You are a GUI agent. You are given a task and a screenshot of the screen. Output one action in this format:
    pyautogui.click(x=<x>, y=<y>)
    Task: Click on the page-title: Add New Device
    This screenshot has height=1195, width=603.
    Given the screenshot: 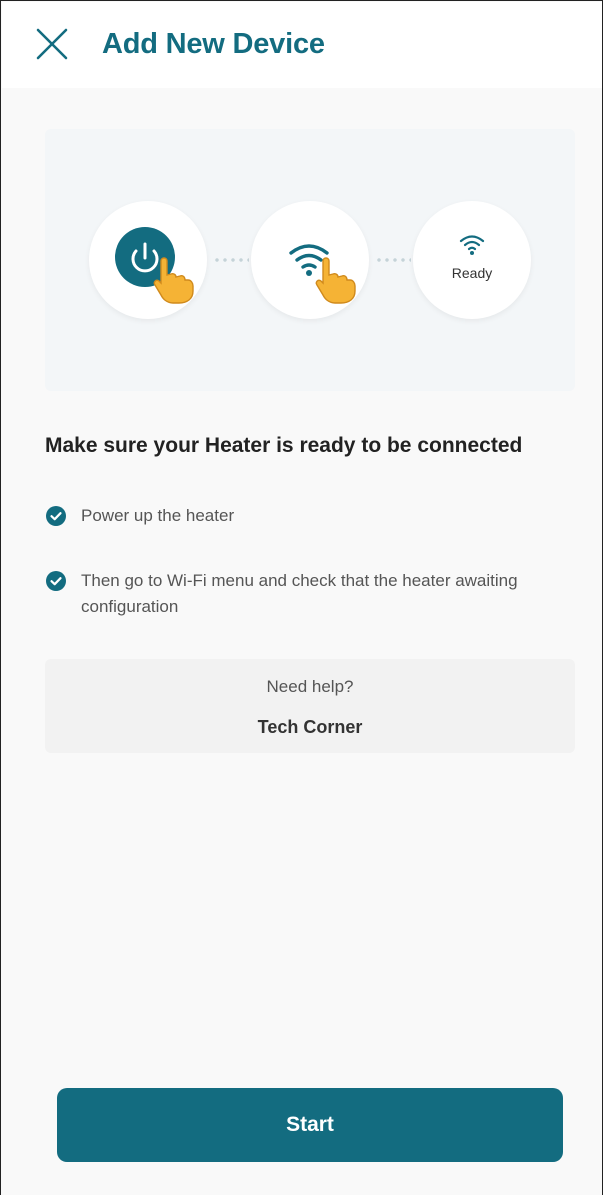 What is the action you would take?
    pyautogui.click(x=213, y=44)
    